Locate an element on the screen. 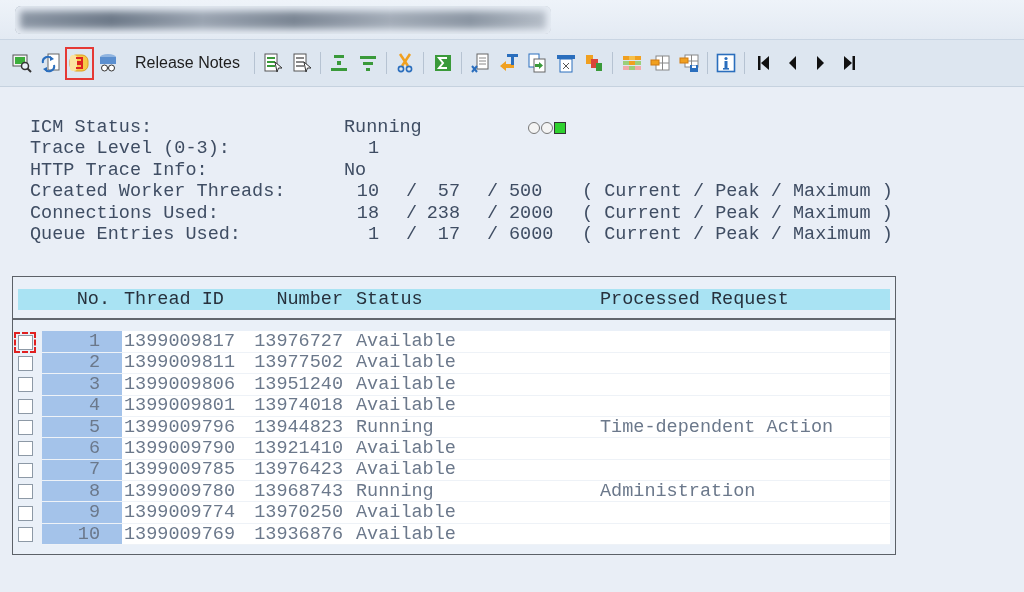 This screenshot has width=1024, height=592. stacked-bars-icon is located at coordinates (339, 63).